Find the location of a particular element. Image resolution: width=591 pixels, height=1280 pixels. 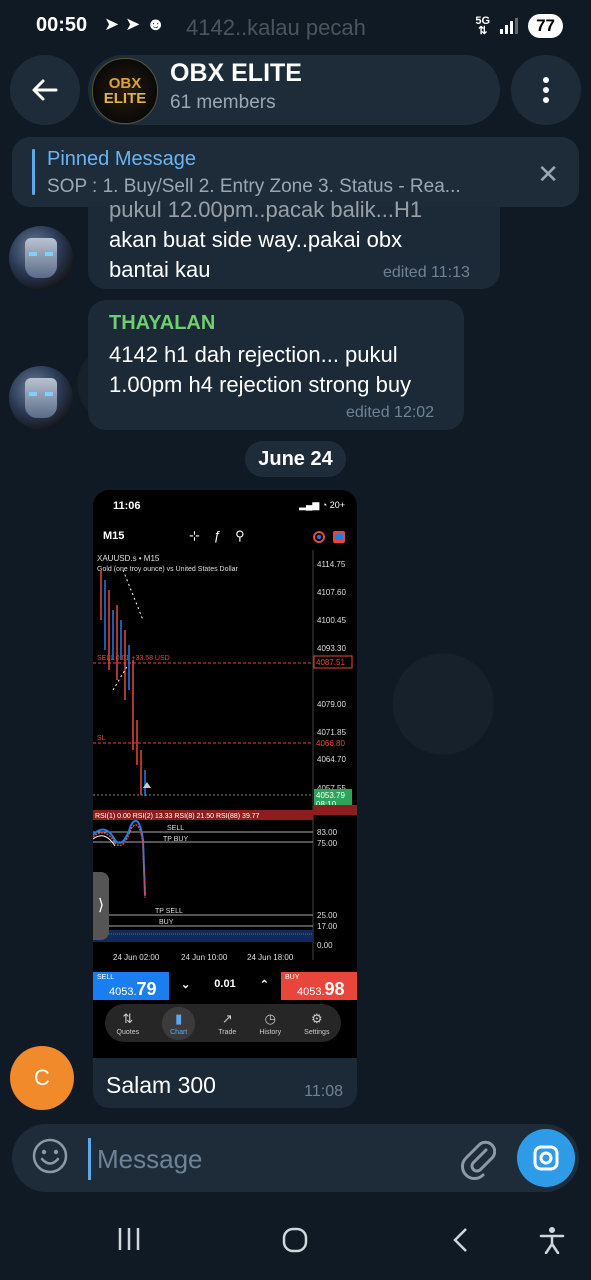

osc-line-label: BUY is located at coordinates (166, 922).